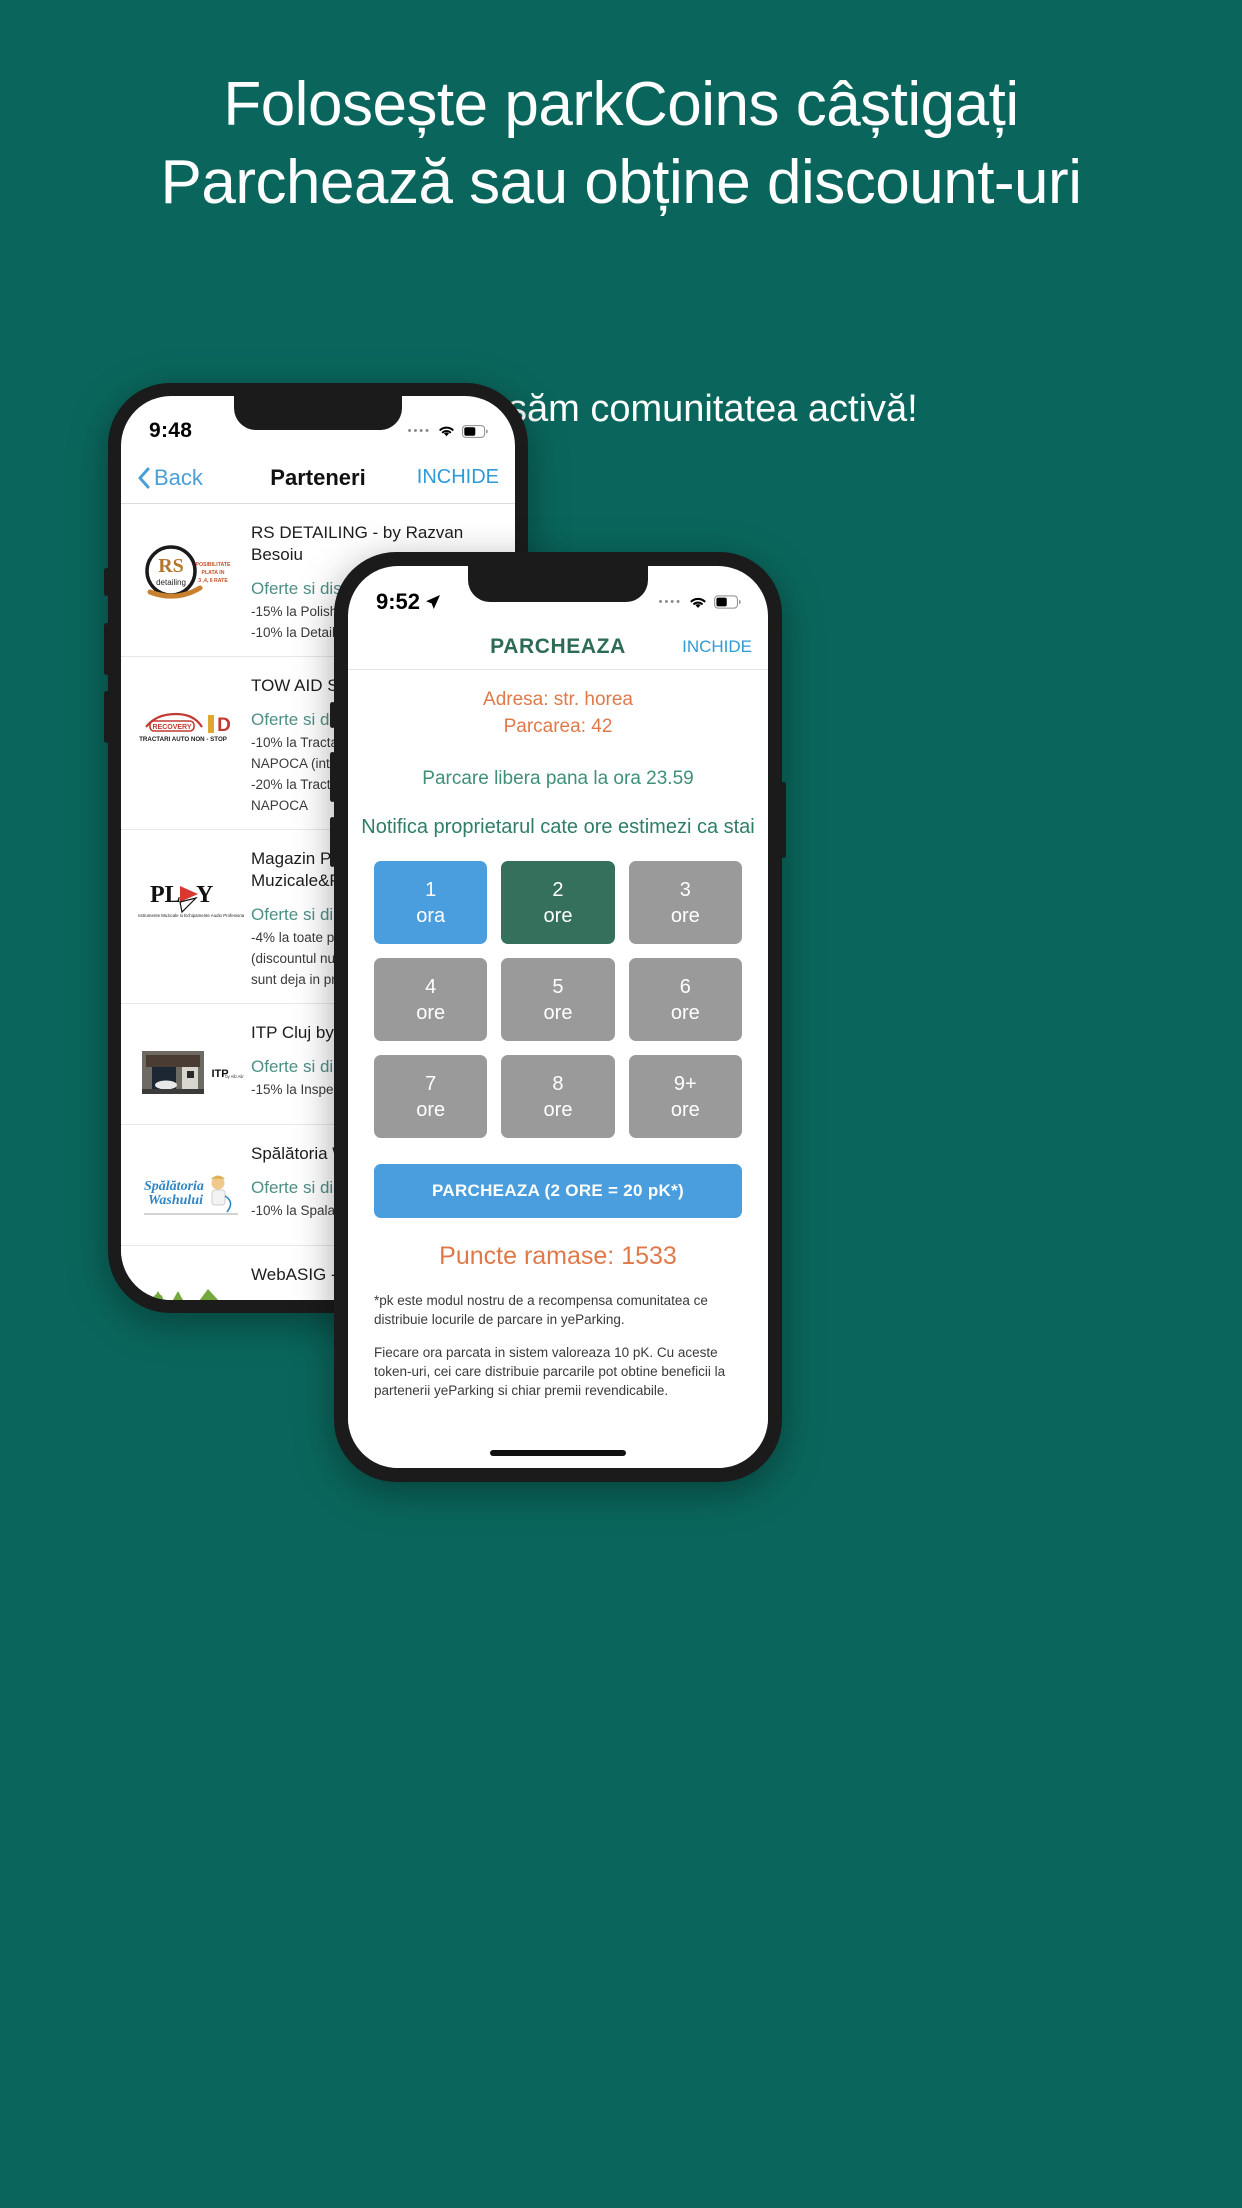 This screenshot has width=1242, height=2208. Describe the element at coordinates (174, 1186) in the screenshot. I see `svg-text: Spălătoria` at that location.